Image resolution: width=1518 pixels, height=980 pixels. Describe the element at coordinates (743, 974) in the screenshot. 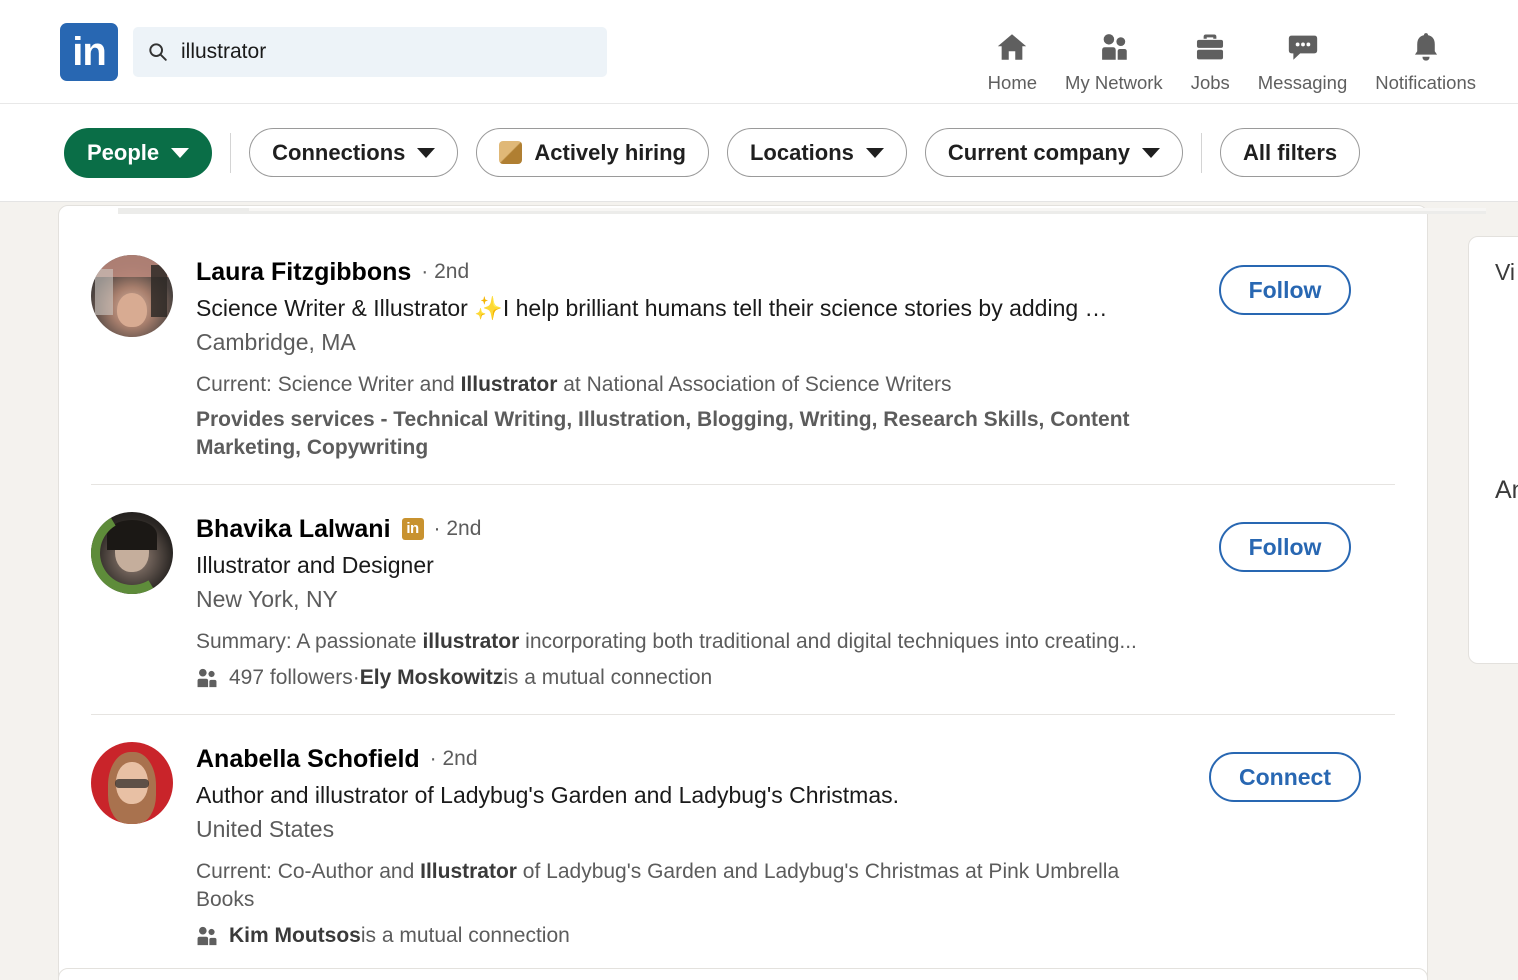

I see `next-results-card` at that location.